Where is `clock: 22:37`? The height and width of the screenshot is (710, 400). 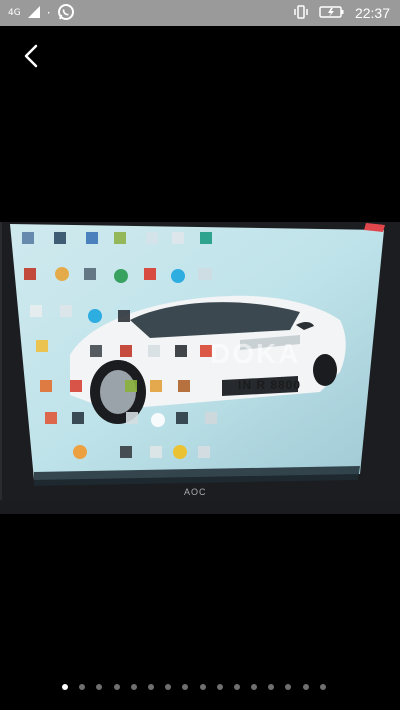
clock: 22:37 is located at coordinates (372, 13).